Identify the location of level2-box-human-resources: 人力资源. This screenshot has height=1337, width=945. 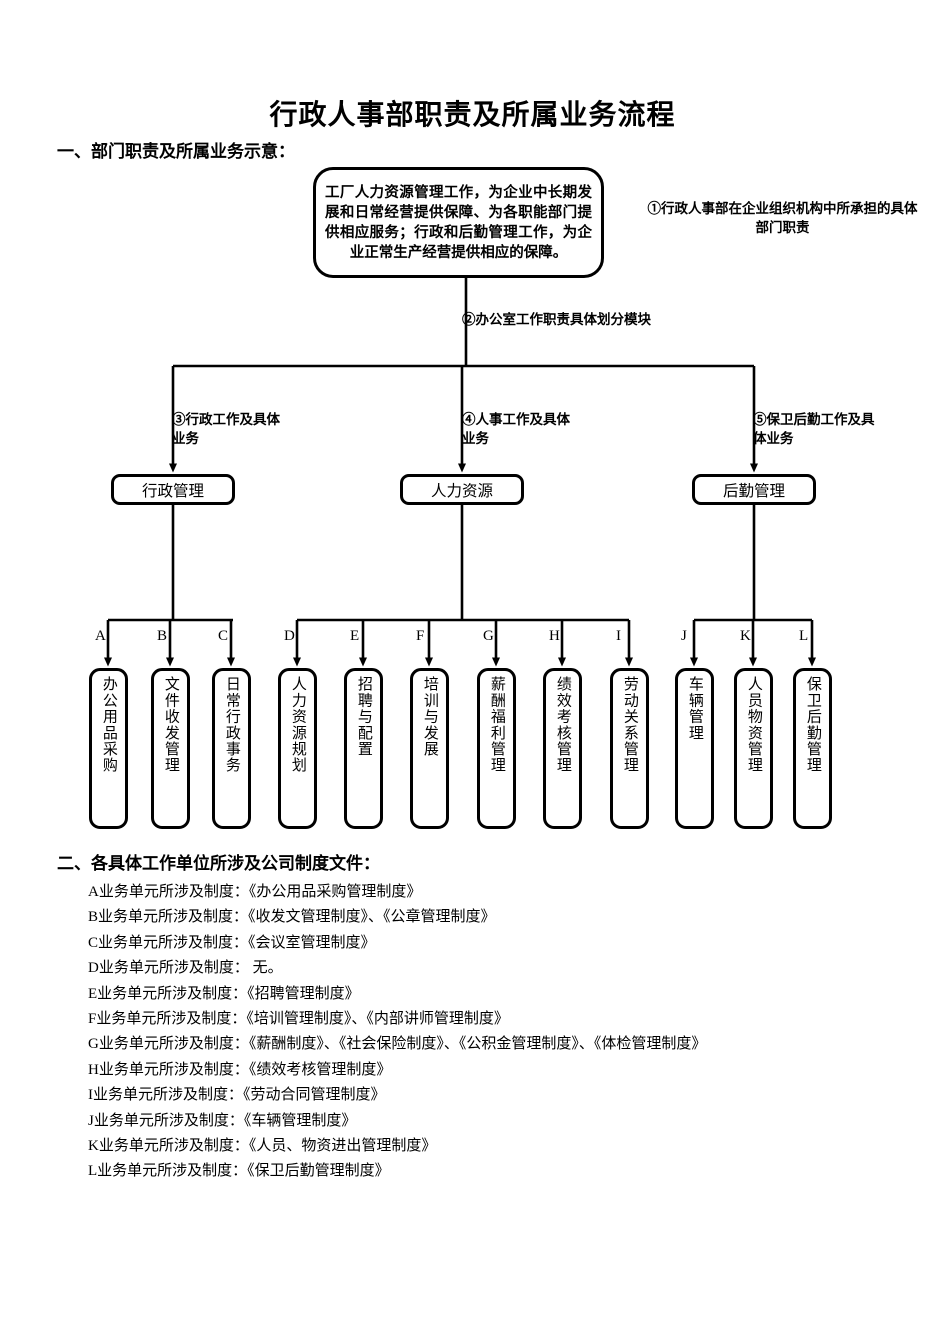
(462, 489).